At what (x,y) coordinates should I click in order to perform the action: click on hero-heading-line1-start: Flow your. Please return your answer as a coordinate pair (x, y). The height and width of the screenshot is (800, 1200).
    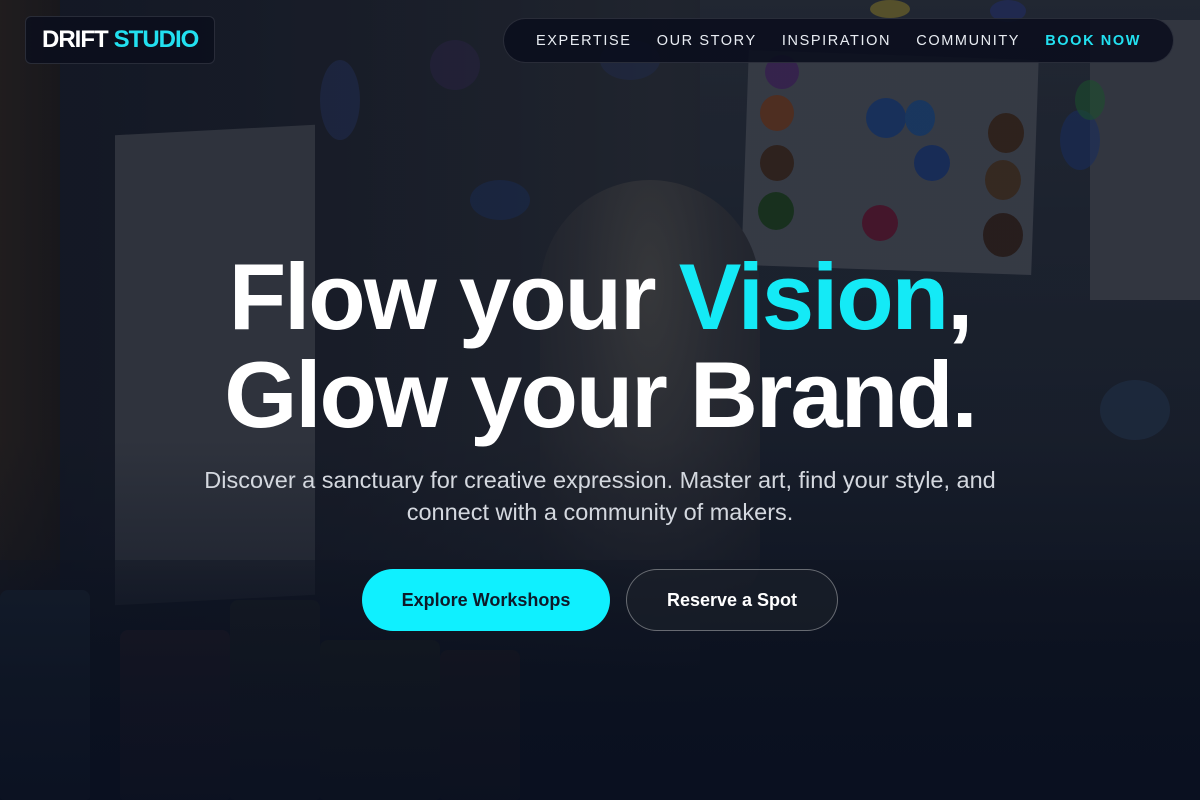
    Looking at the image, I should click on (453, 296).